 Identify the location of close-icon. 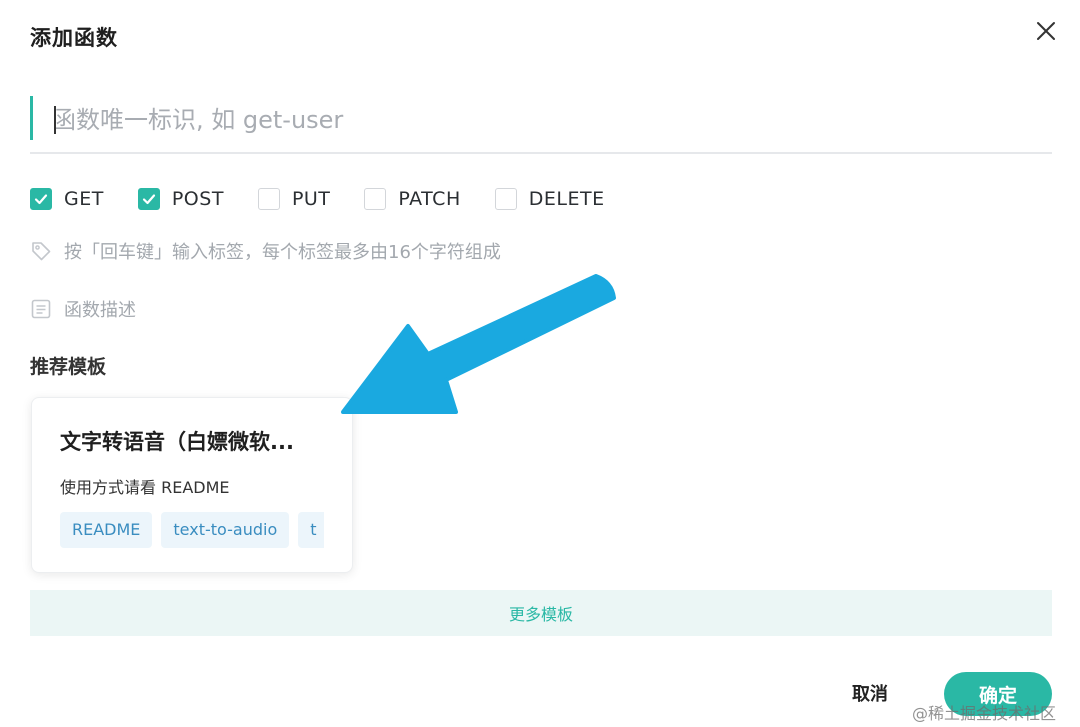
(1046, 31).